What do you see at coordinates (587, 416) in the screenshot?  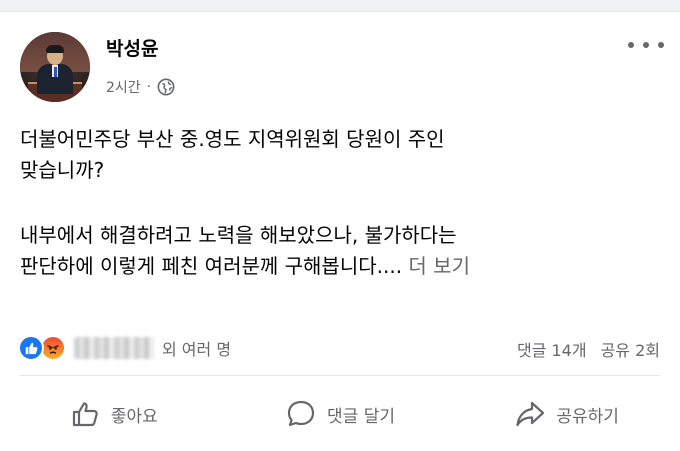 I see `share-button-label: 공유하기` at bounding box center [587, 416].